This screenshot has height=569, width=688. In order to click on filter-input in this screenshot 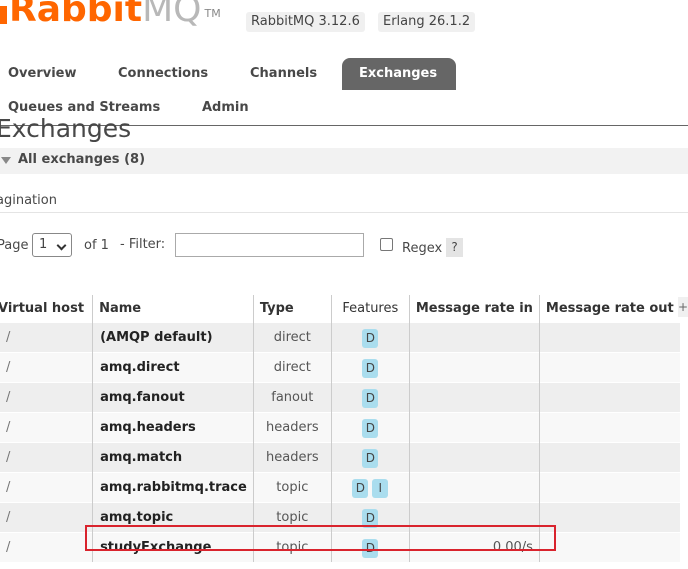, I will do `click(269, 245)`.